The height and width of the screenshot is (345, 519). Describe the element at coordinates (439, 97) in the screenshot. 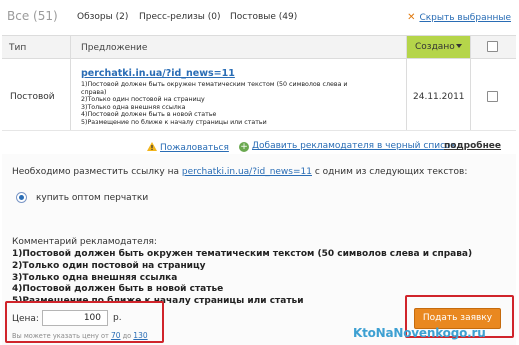

I see `row-date: 24.11.2011` at that location.